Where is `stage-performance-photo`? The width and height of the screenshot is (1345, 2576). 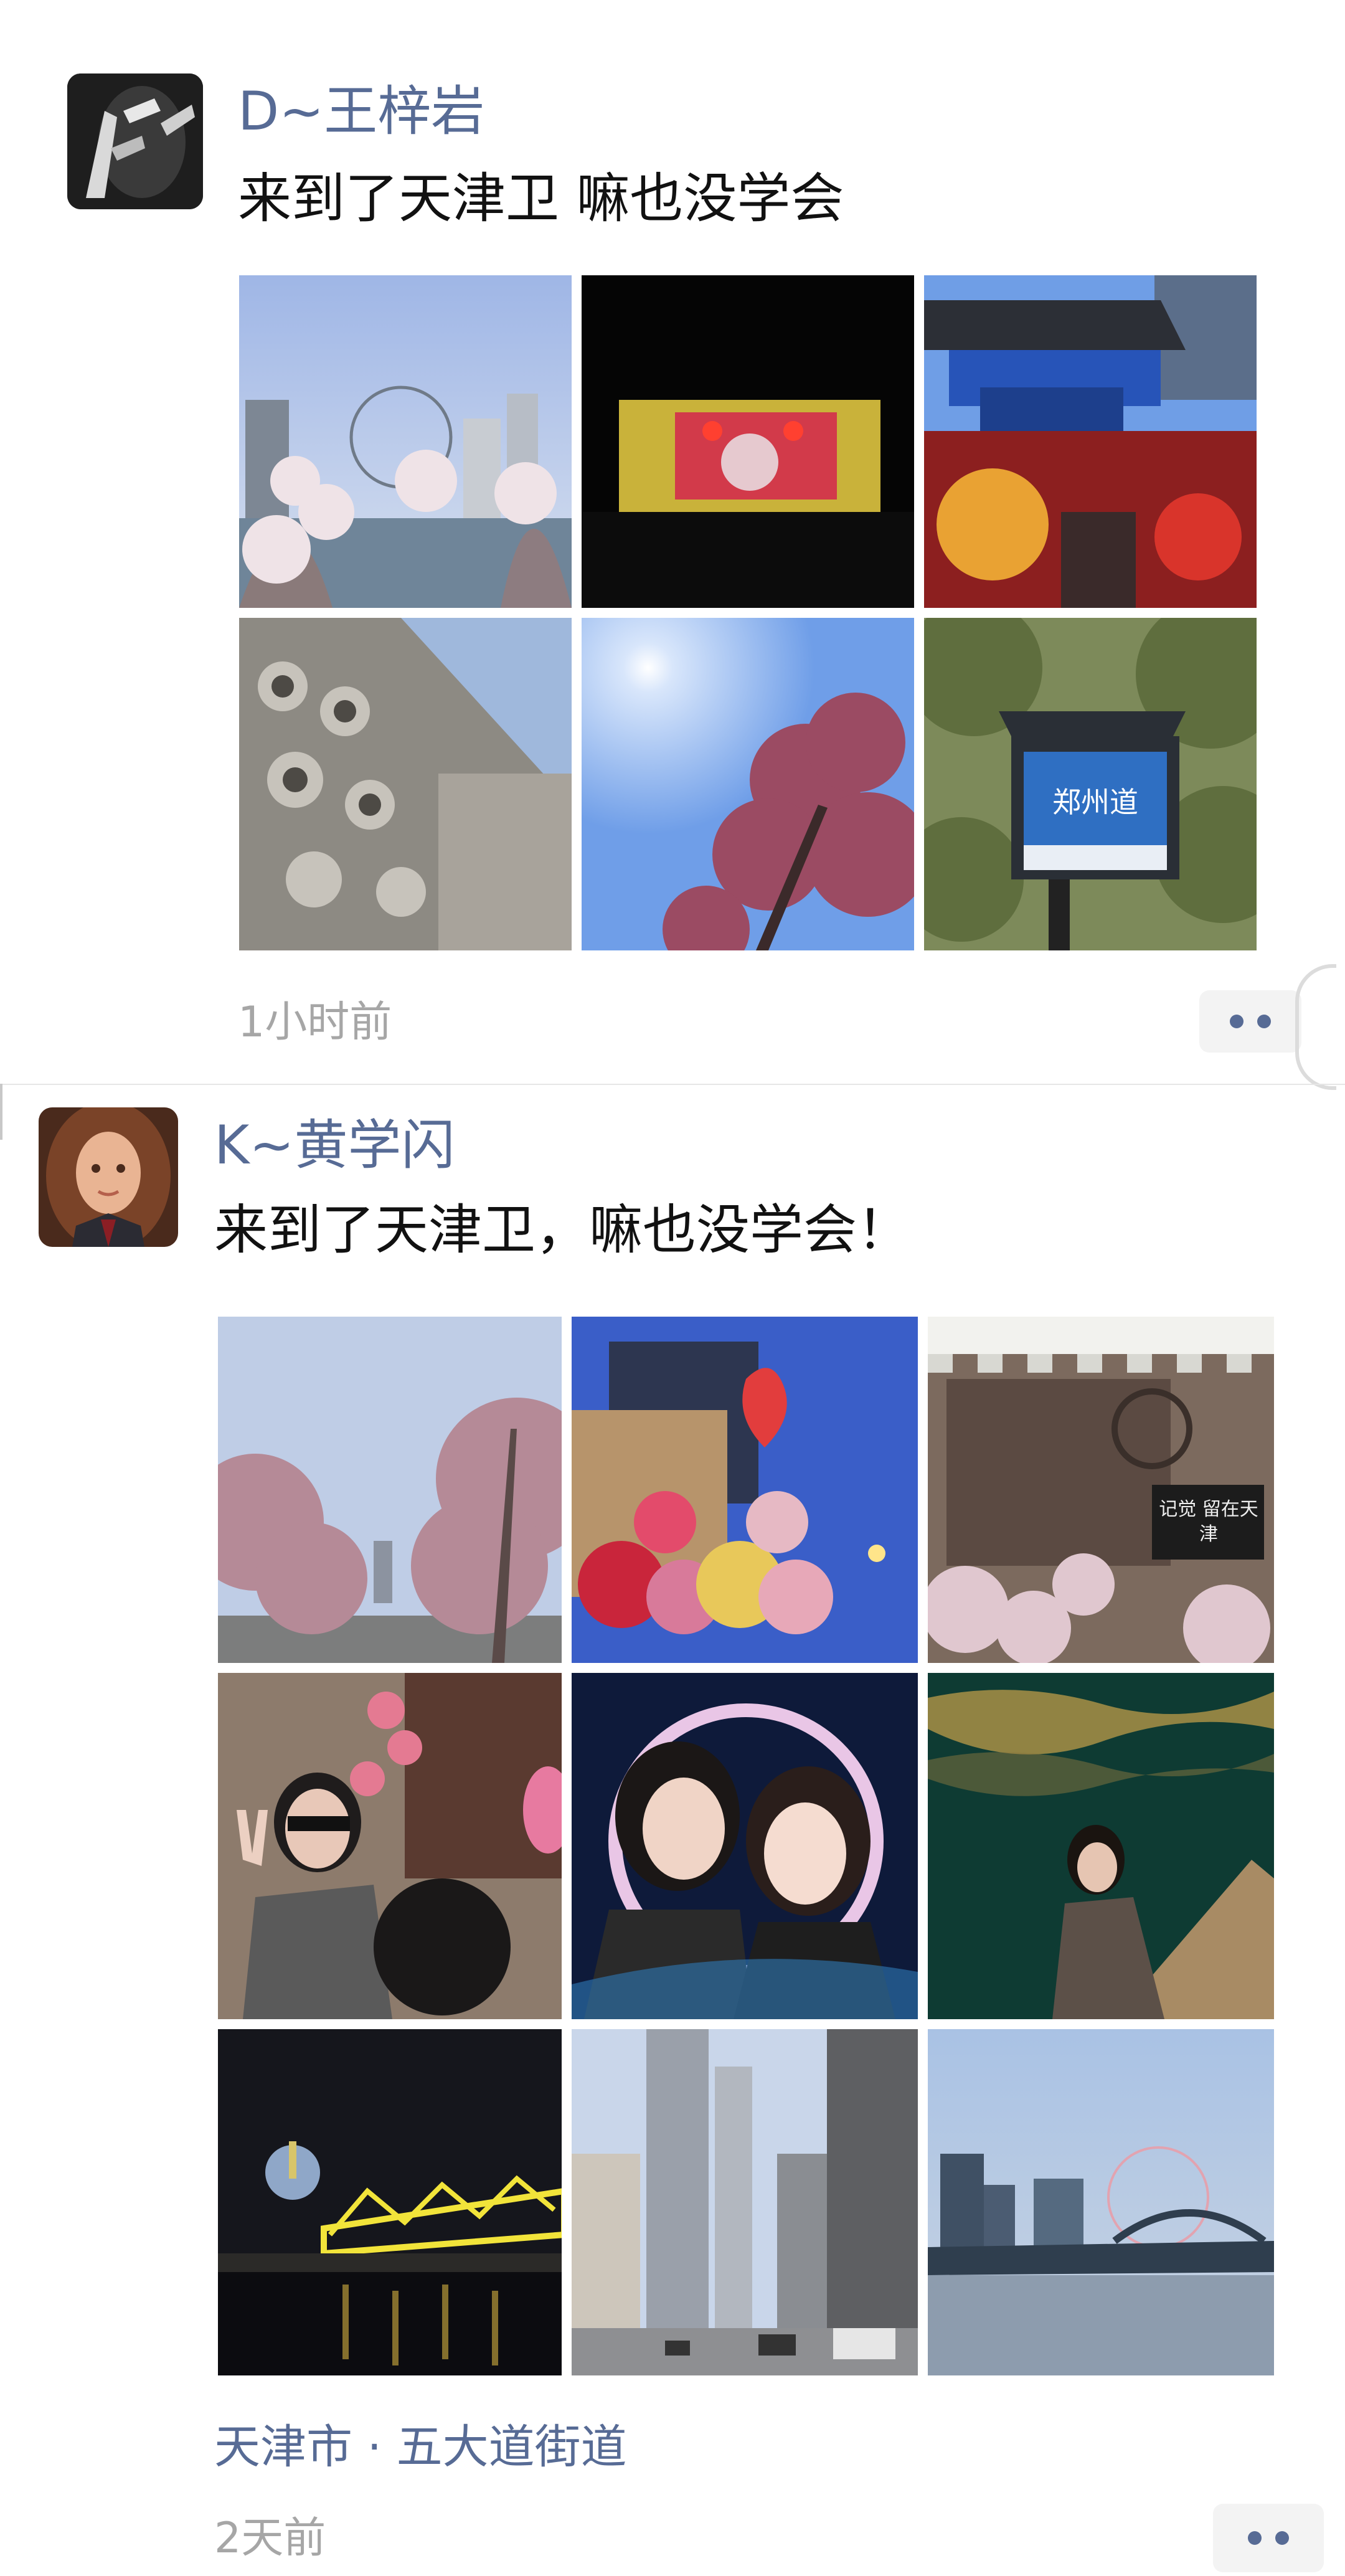 stage-performance-photo is located at coordinates (748, 441).